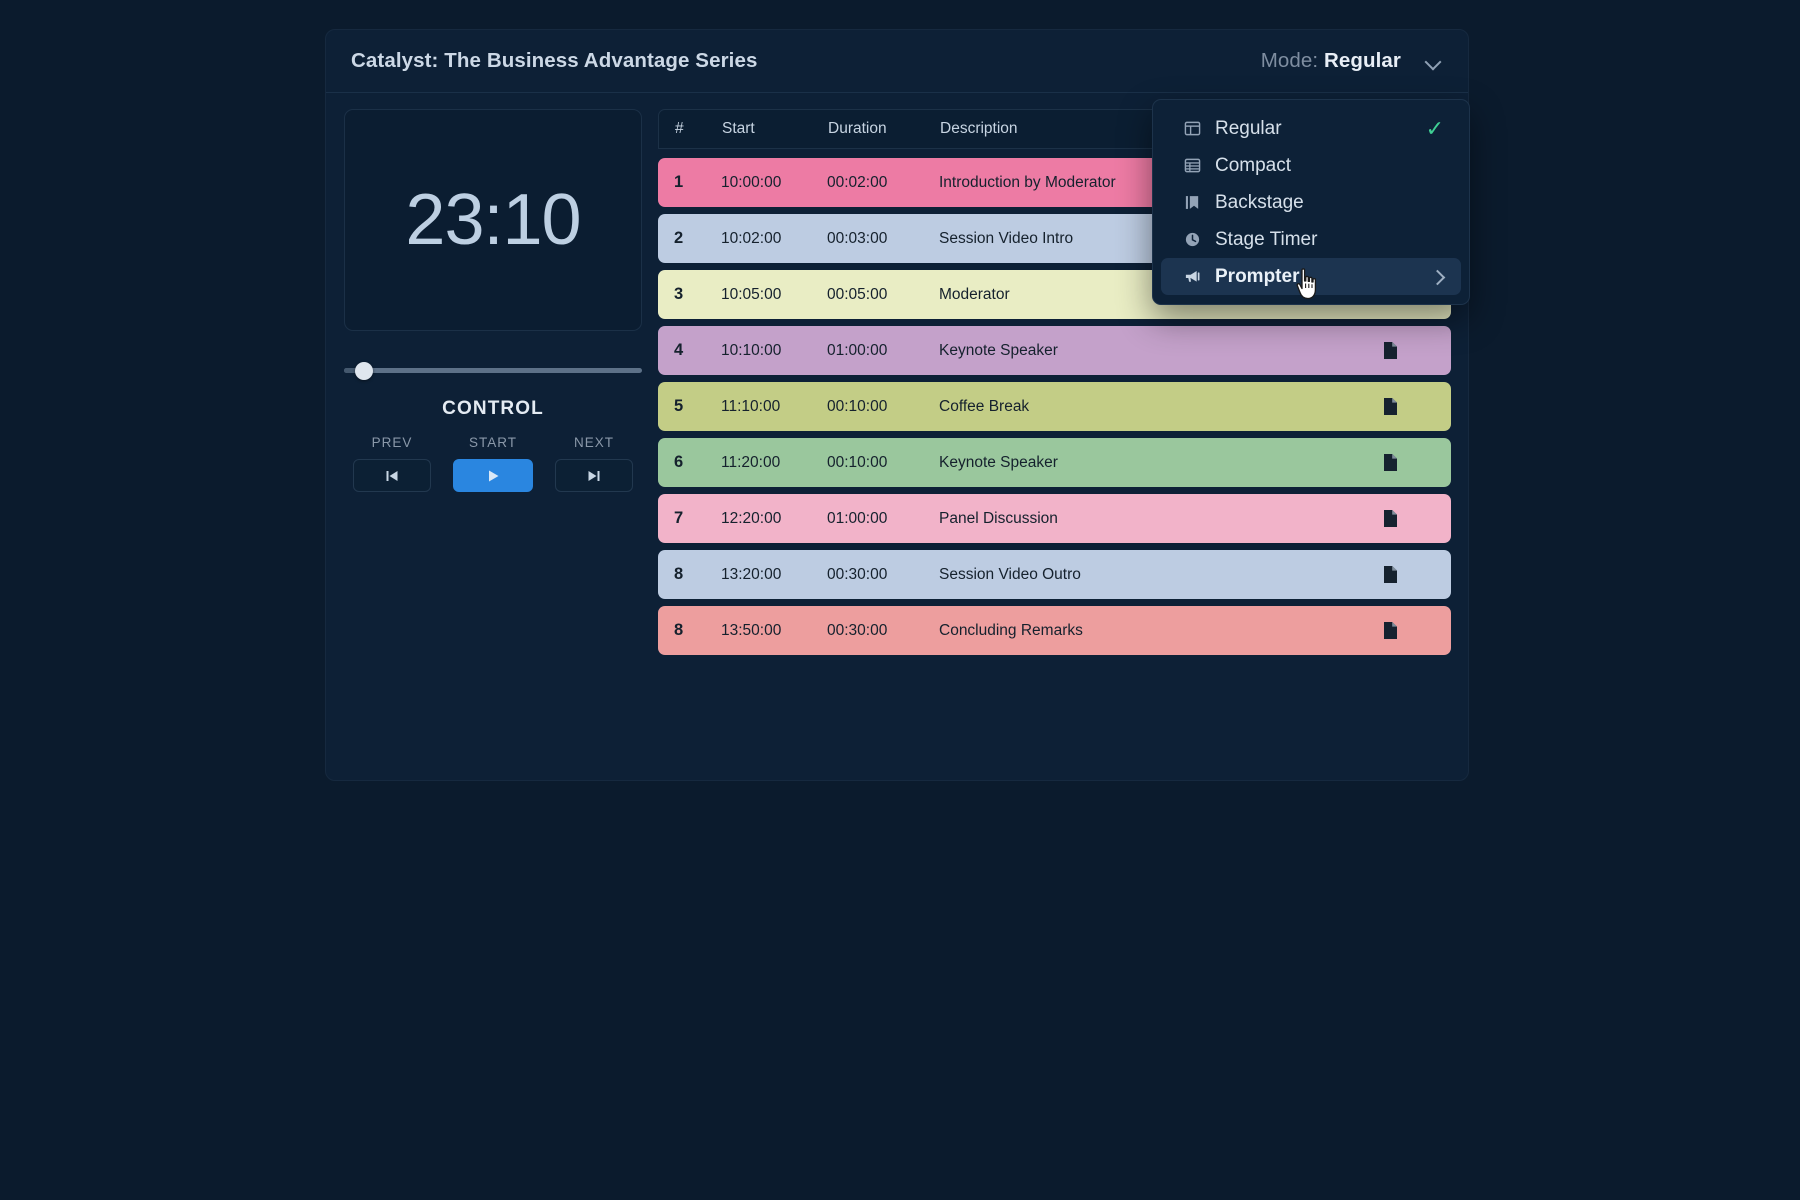 The width and height of the screenshot is (1800, 1200). What do you see at coordinates (363, 371) in the screenshot?
I see `progress-thumb` at bounding box center [363, 371].